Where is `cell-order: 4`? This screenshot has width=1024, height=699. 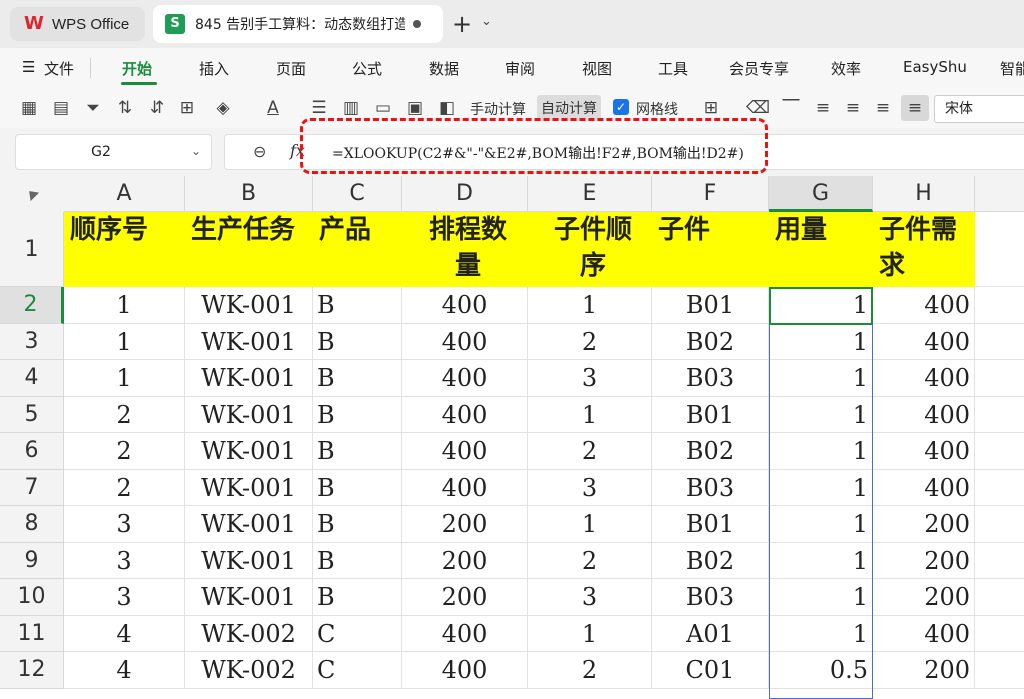
cell-order: 4 is located at coordinates (124, 633).